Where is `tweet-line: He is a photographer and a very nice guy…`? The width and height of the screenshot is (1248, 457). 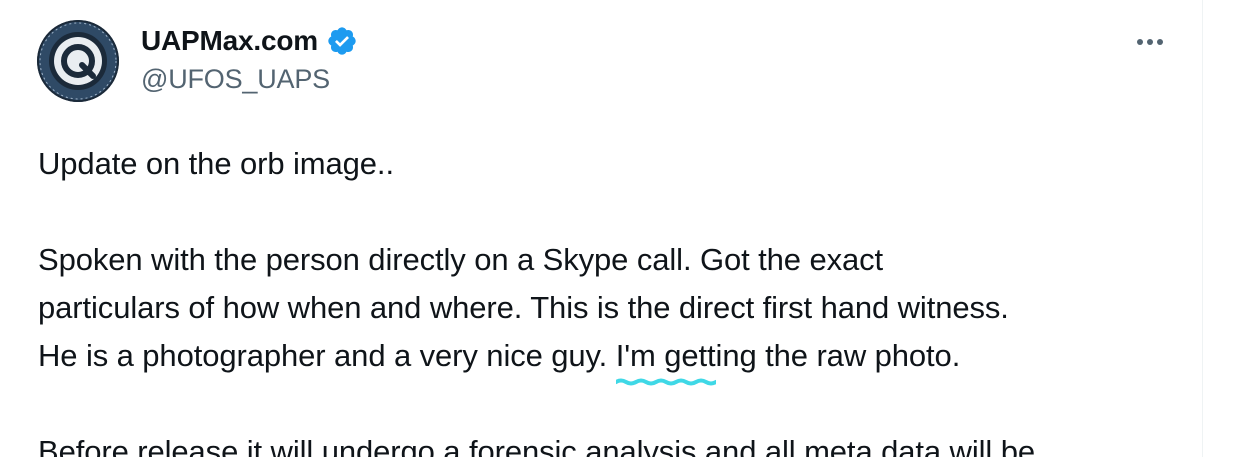 tweet-line: He is a photographer and a very nice guy… is located at coordinates (613, 359).